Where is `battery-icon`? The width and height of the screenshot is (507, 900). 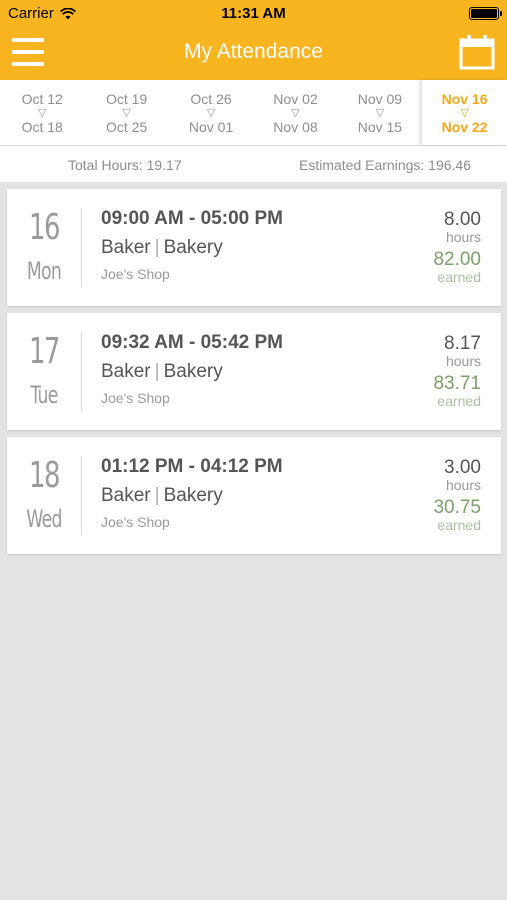
battery-icon is located at coordinates (485, 13).